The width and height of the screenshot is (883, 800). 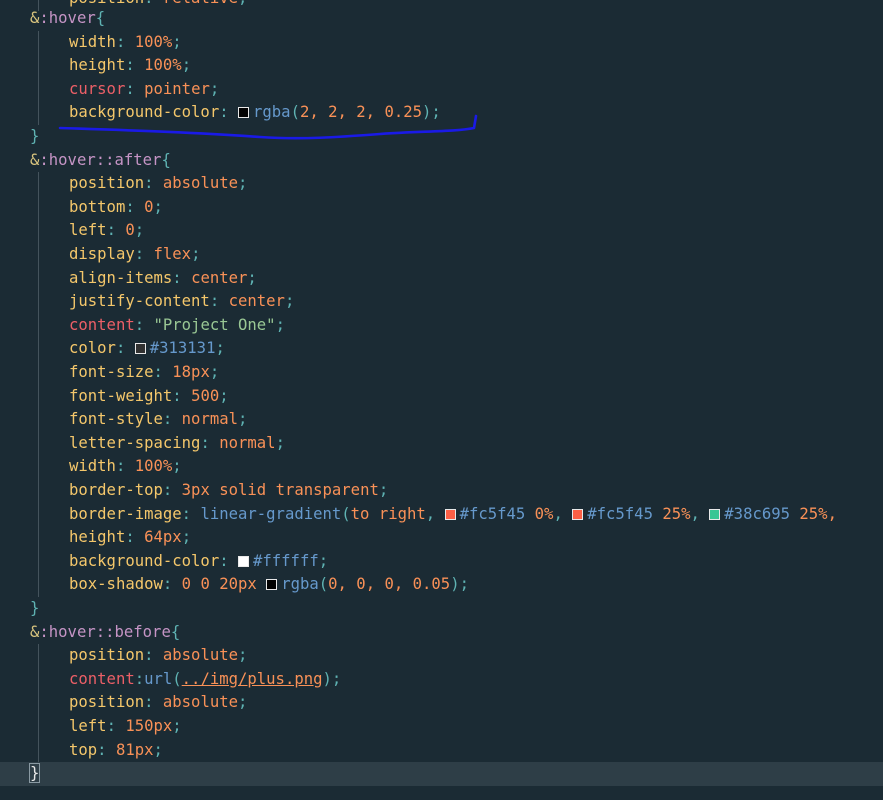 What do you see at coordinates (441, 89) in the screenshot?
I see `code-line: cursor: pointer;` at bounding box center [441, 89].